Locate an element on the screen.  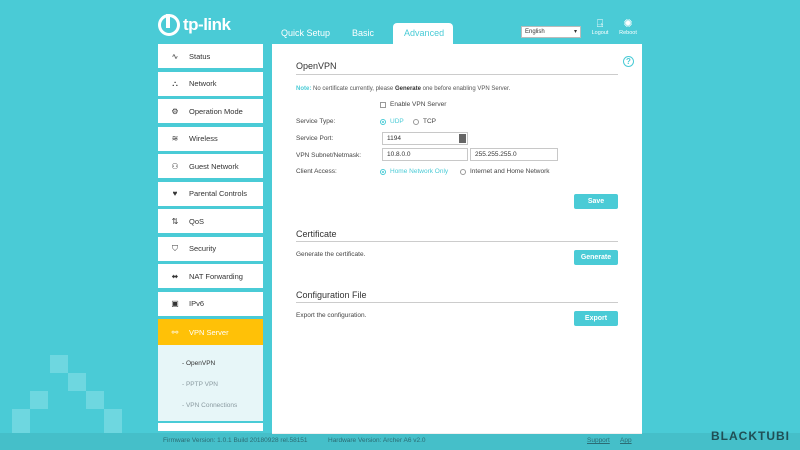
certificate-desc: Generate the certificate. is located at coordinates (331, 254).